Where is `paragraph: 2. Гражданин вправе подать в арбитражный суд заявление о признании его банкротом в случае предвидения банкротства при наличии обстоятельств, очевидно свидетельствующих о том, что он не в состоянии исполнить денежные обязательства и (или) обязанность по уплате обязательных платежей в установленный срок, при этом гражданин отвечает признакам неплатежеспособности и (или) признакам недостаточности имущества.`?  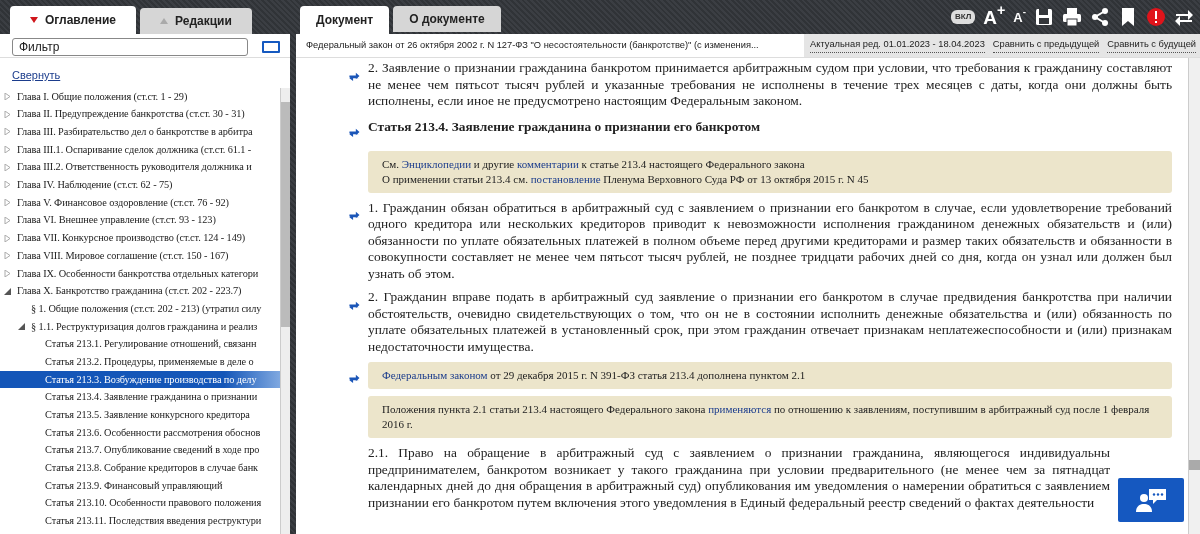 paragraph: 2. Гражданин вправе подать в арбитражный суд заявление о признании его банкротом в случае предвидения банкротства при наличии обстоятельств, очевидно свидетельствующих о том, что он не в состоянии исполнить денежные обязательства и (или) обязанность по уплате обязательных платежей в установленный срок, при этом гражданин отвечает признакам неплатежеспособности и (или) признакам недостаточности имущества. is located at coordinates (770, 322).